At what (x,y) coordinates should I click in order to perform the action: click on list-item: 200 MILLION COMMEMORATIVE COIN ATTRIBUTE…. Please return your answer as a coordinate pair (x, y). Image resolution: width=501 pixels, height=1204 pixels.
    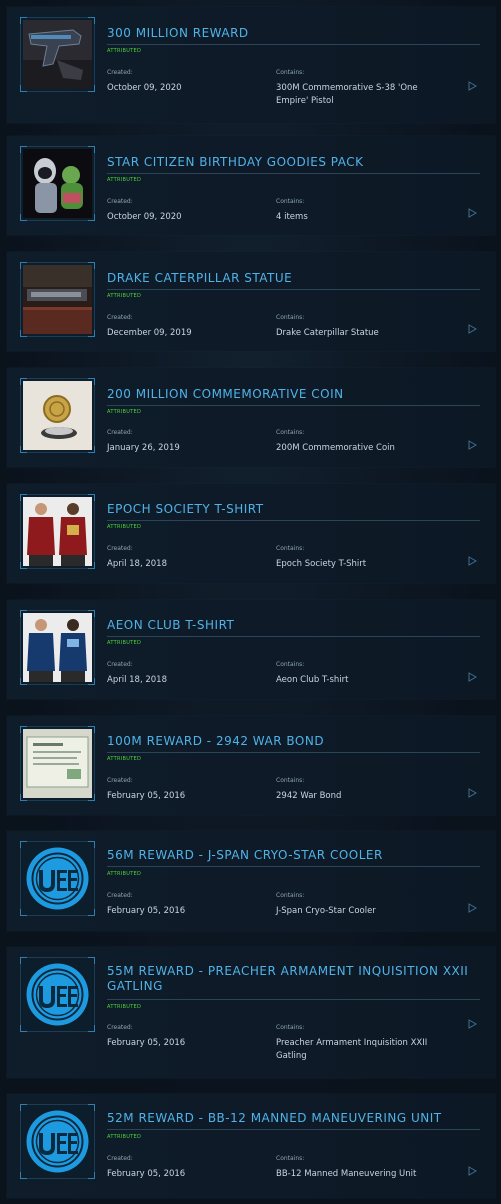
    Looking at the image, I should click on (251, 417).